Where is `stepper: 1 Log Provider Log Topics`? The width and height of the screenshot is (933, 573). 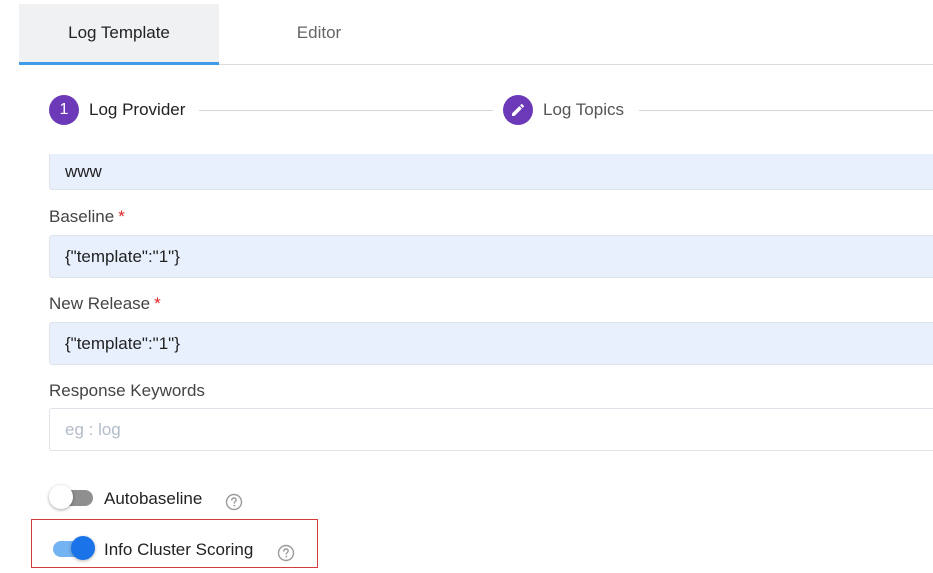 stepper: 1 Log Provider Log Topics is located at coordinates (491, 110).